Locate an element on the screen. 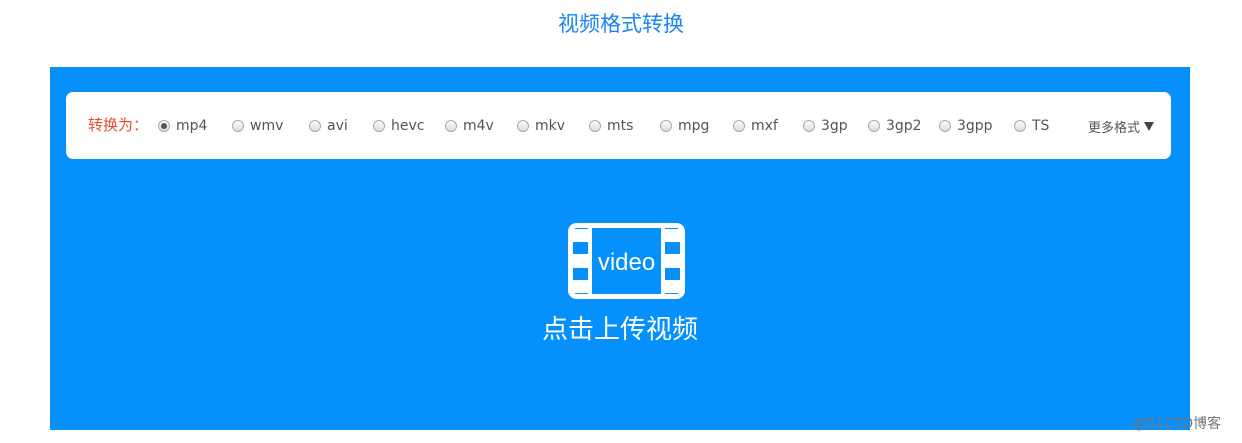  format-label: wmv is located at coordinates (267, 126).